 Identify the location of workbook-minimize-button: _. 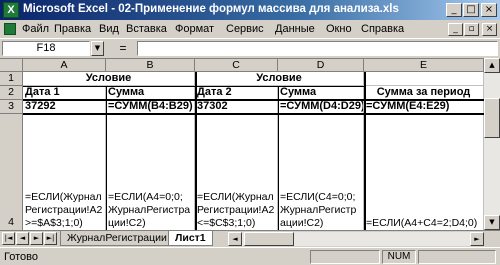
(455, 29).